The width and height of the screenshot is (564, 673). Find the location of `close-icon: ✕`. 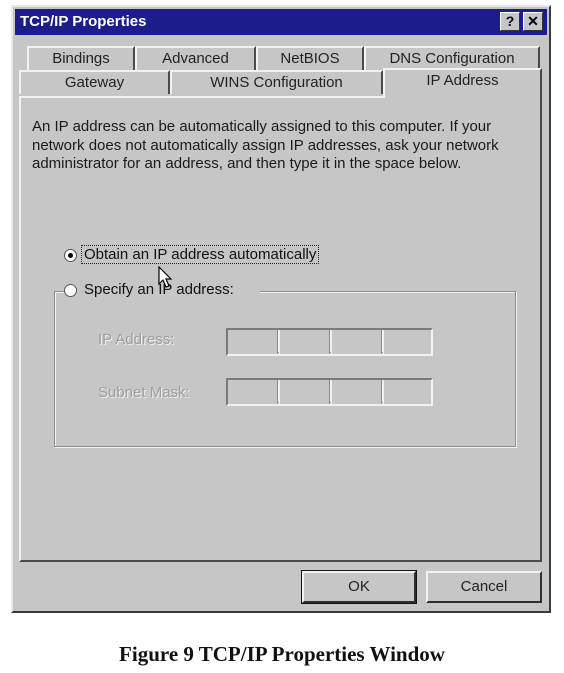

close-icon: ✕ is located at coordinates (533, 21).